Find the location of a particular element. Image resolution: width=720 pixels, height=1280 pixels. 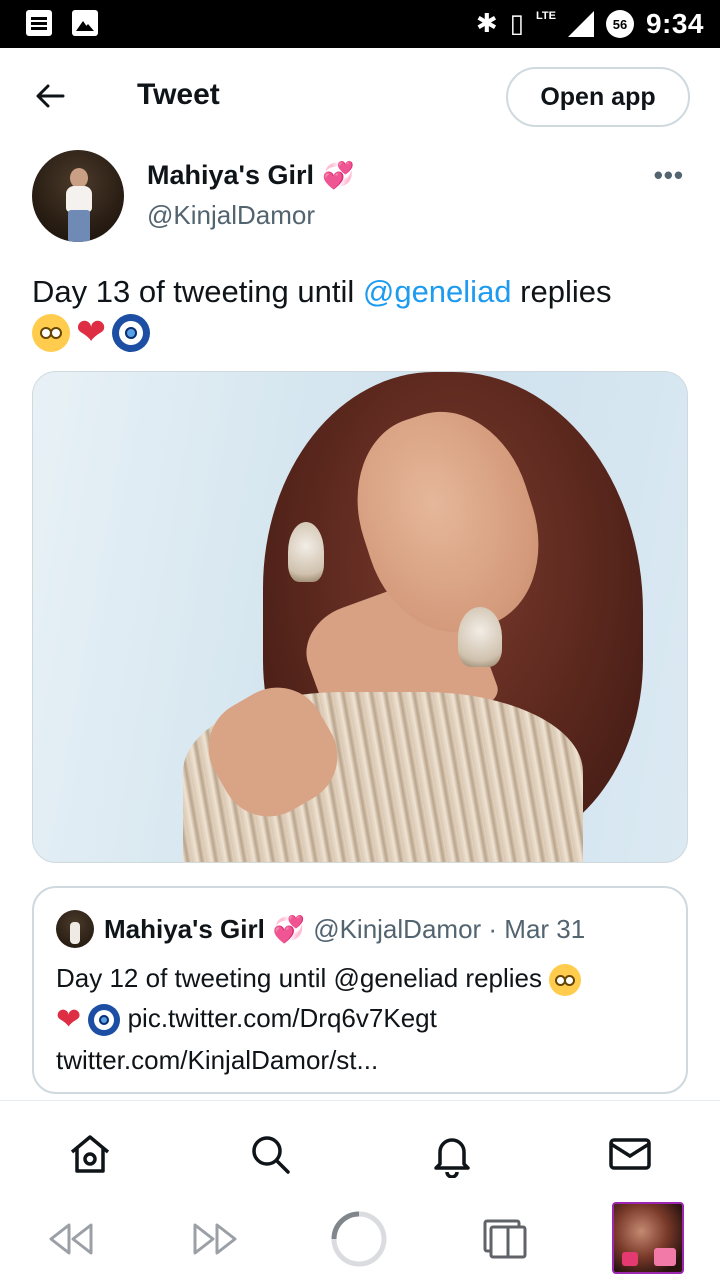

search-tab is located at coordinates (270, 1154).